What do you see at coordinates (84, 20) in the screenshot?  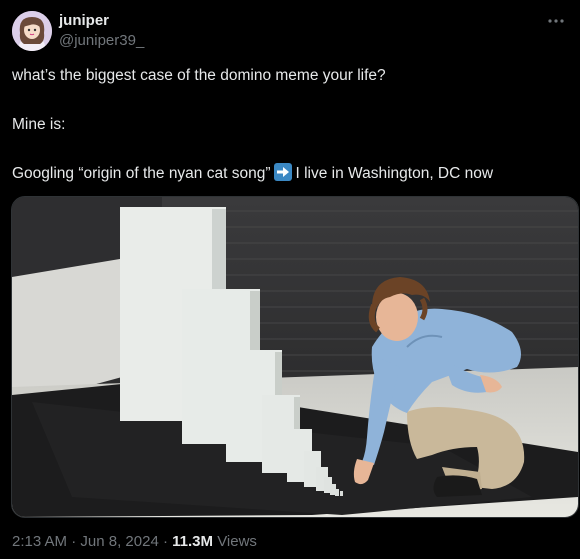 I see `author-name: juniper` at bounding box center [84, 20].